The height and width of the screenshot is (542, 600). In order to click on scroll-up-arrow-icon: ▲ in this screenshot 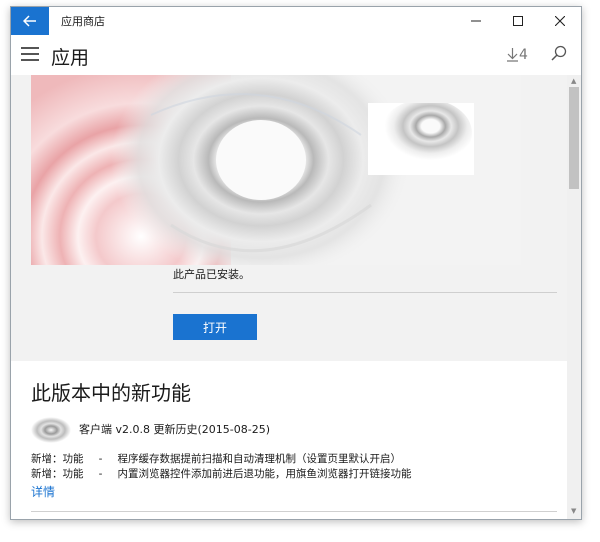, I will do `click(573, 81)`.